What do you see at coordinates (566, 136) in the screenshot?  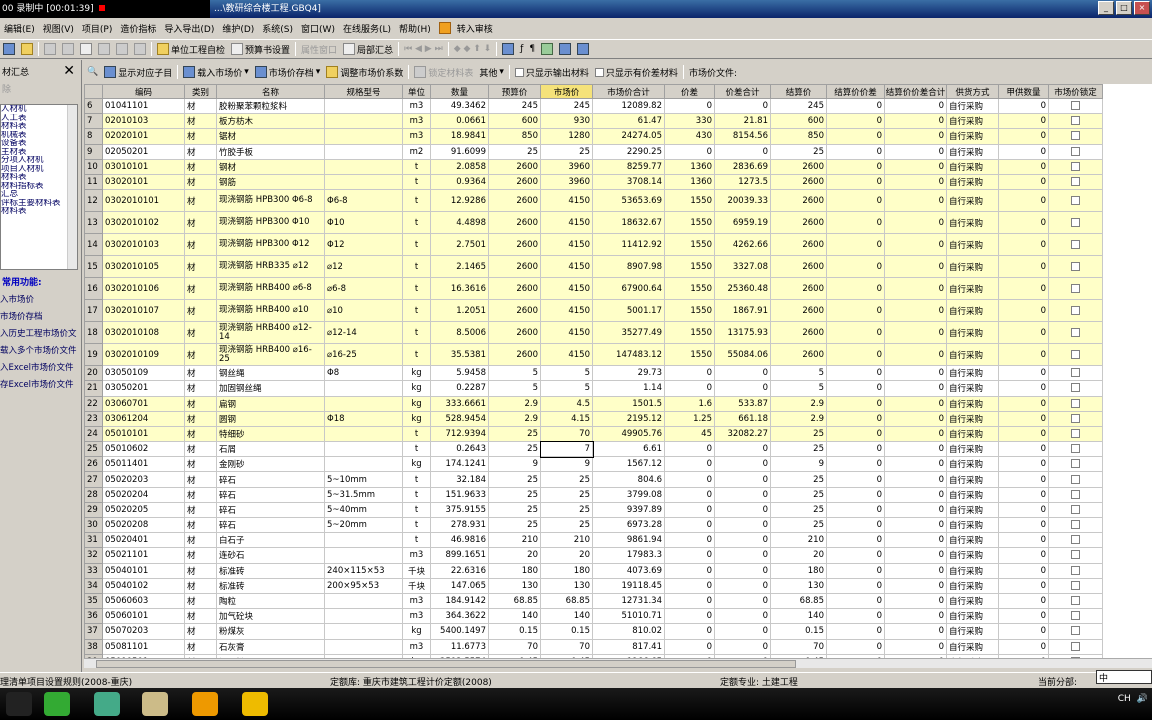 I see `table-cell: 1280` at bounding box center [566, 136].